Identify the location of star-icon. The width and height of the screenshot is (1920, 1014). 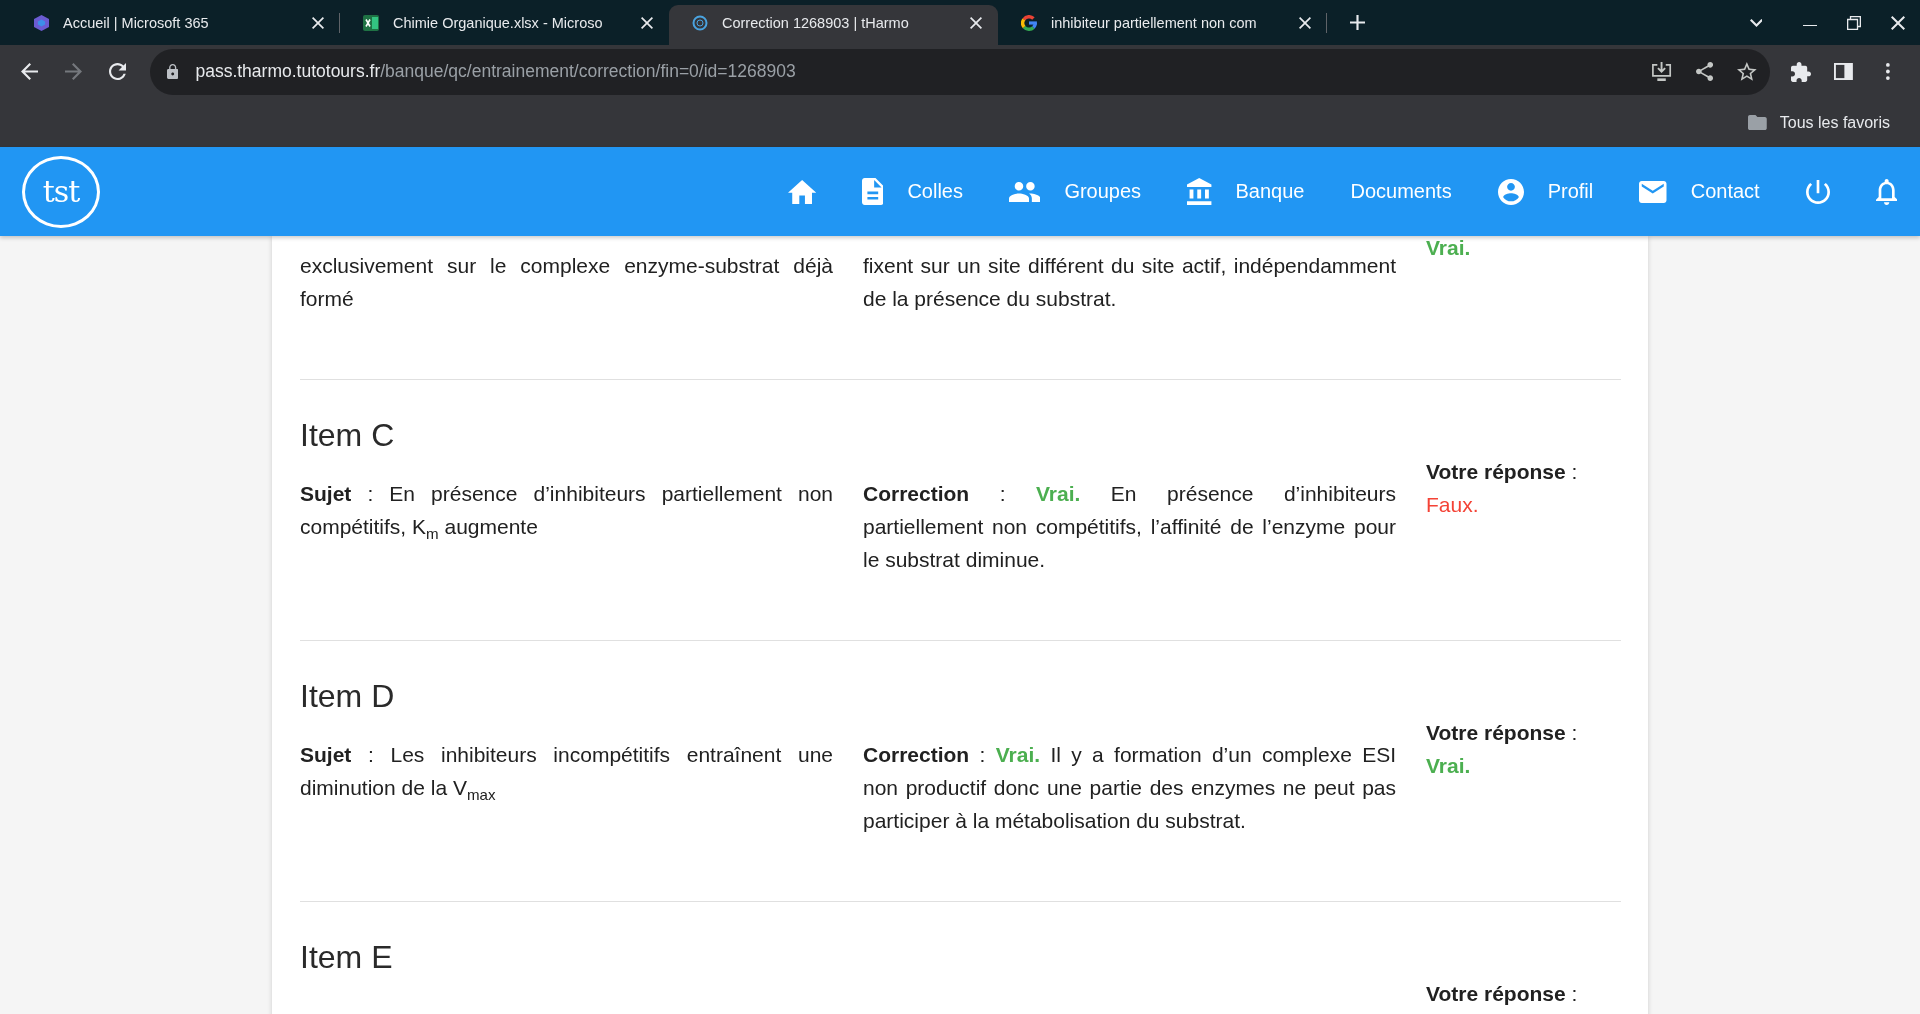
(1747, 71).